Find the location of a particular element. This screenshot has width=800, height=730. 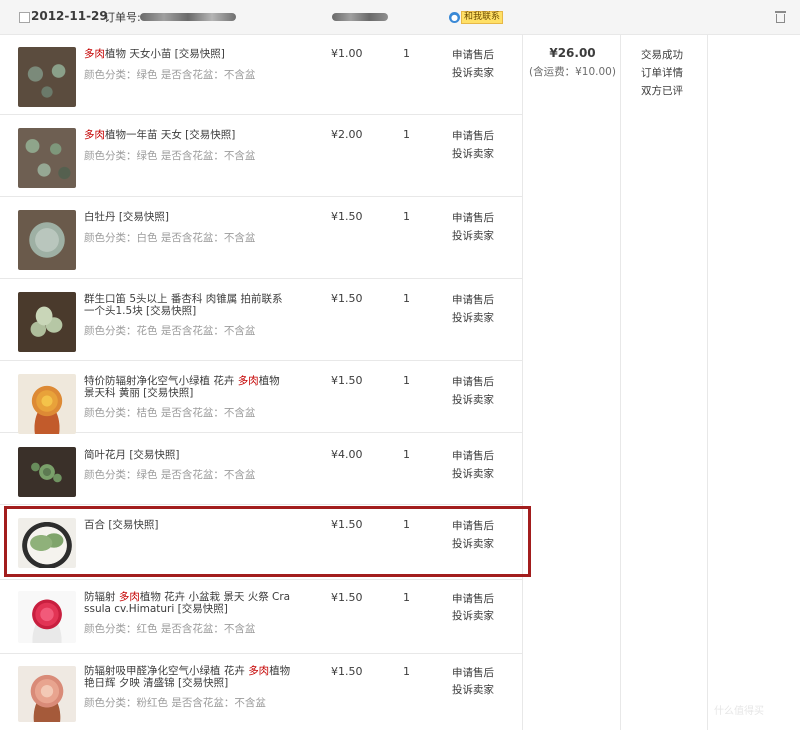

product-variant: 颜色分类：红色 是否含花盆：不含盆 is located at coordinates (170, 629).